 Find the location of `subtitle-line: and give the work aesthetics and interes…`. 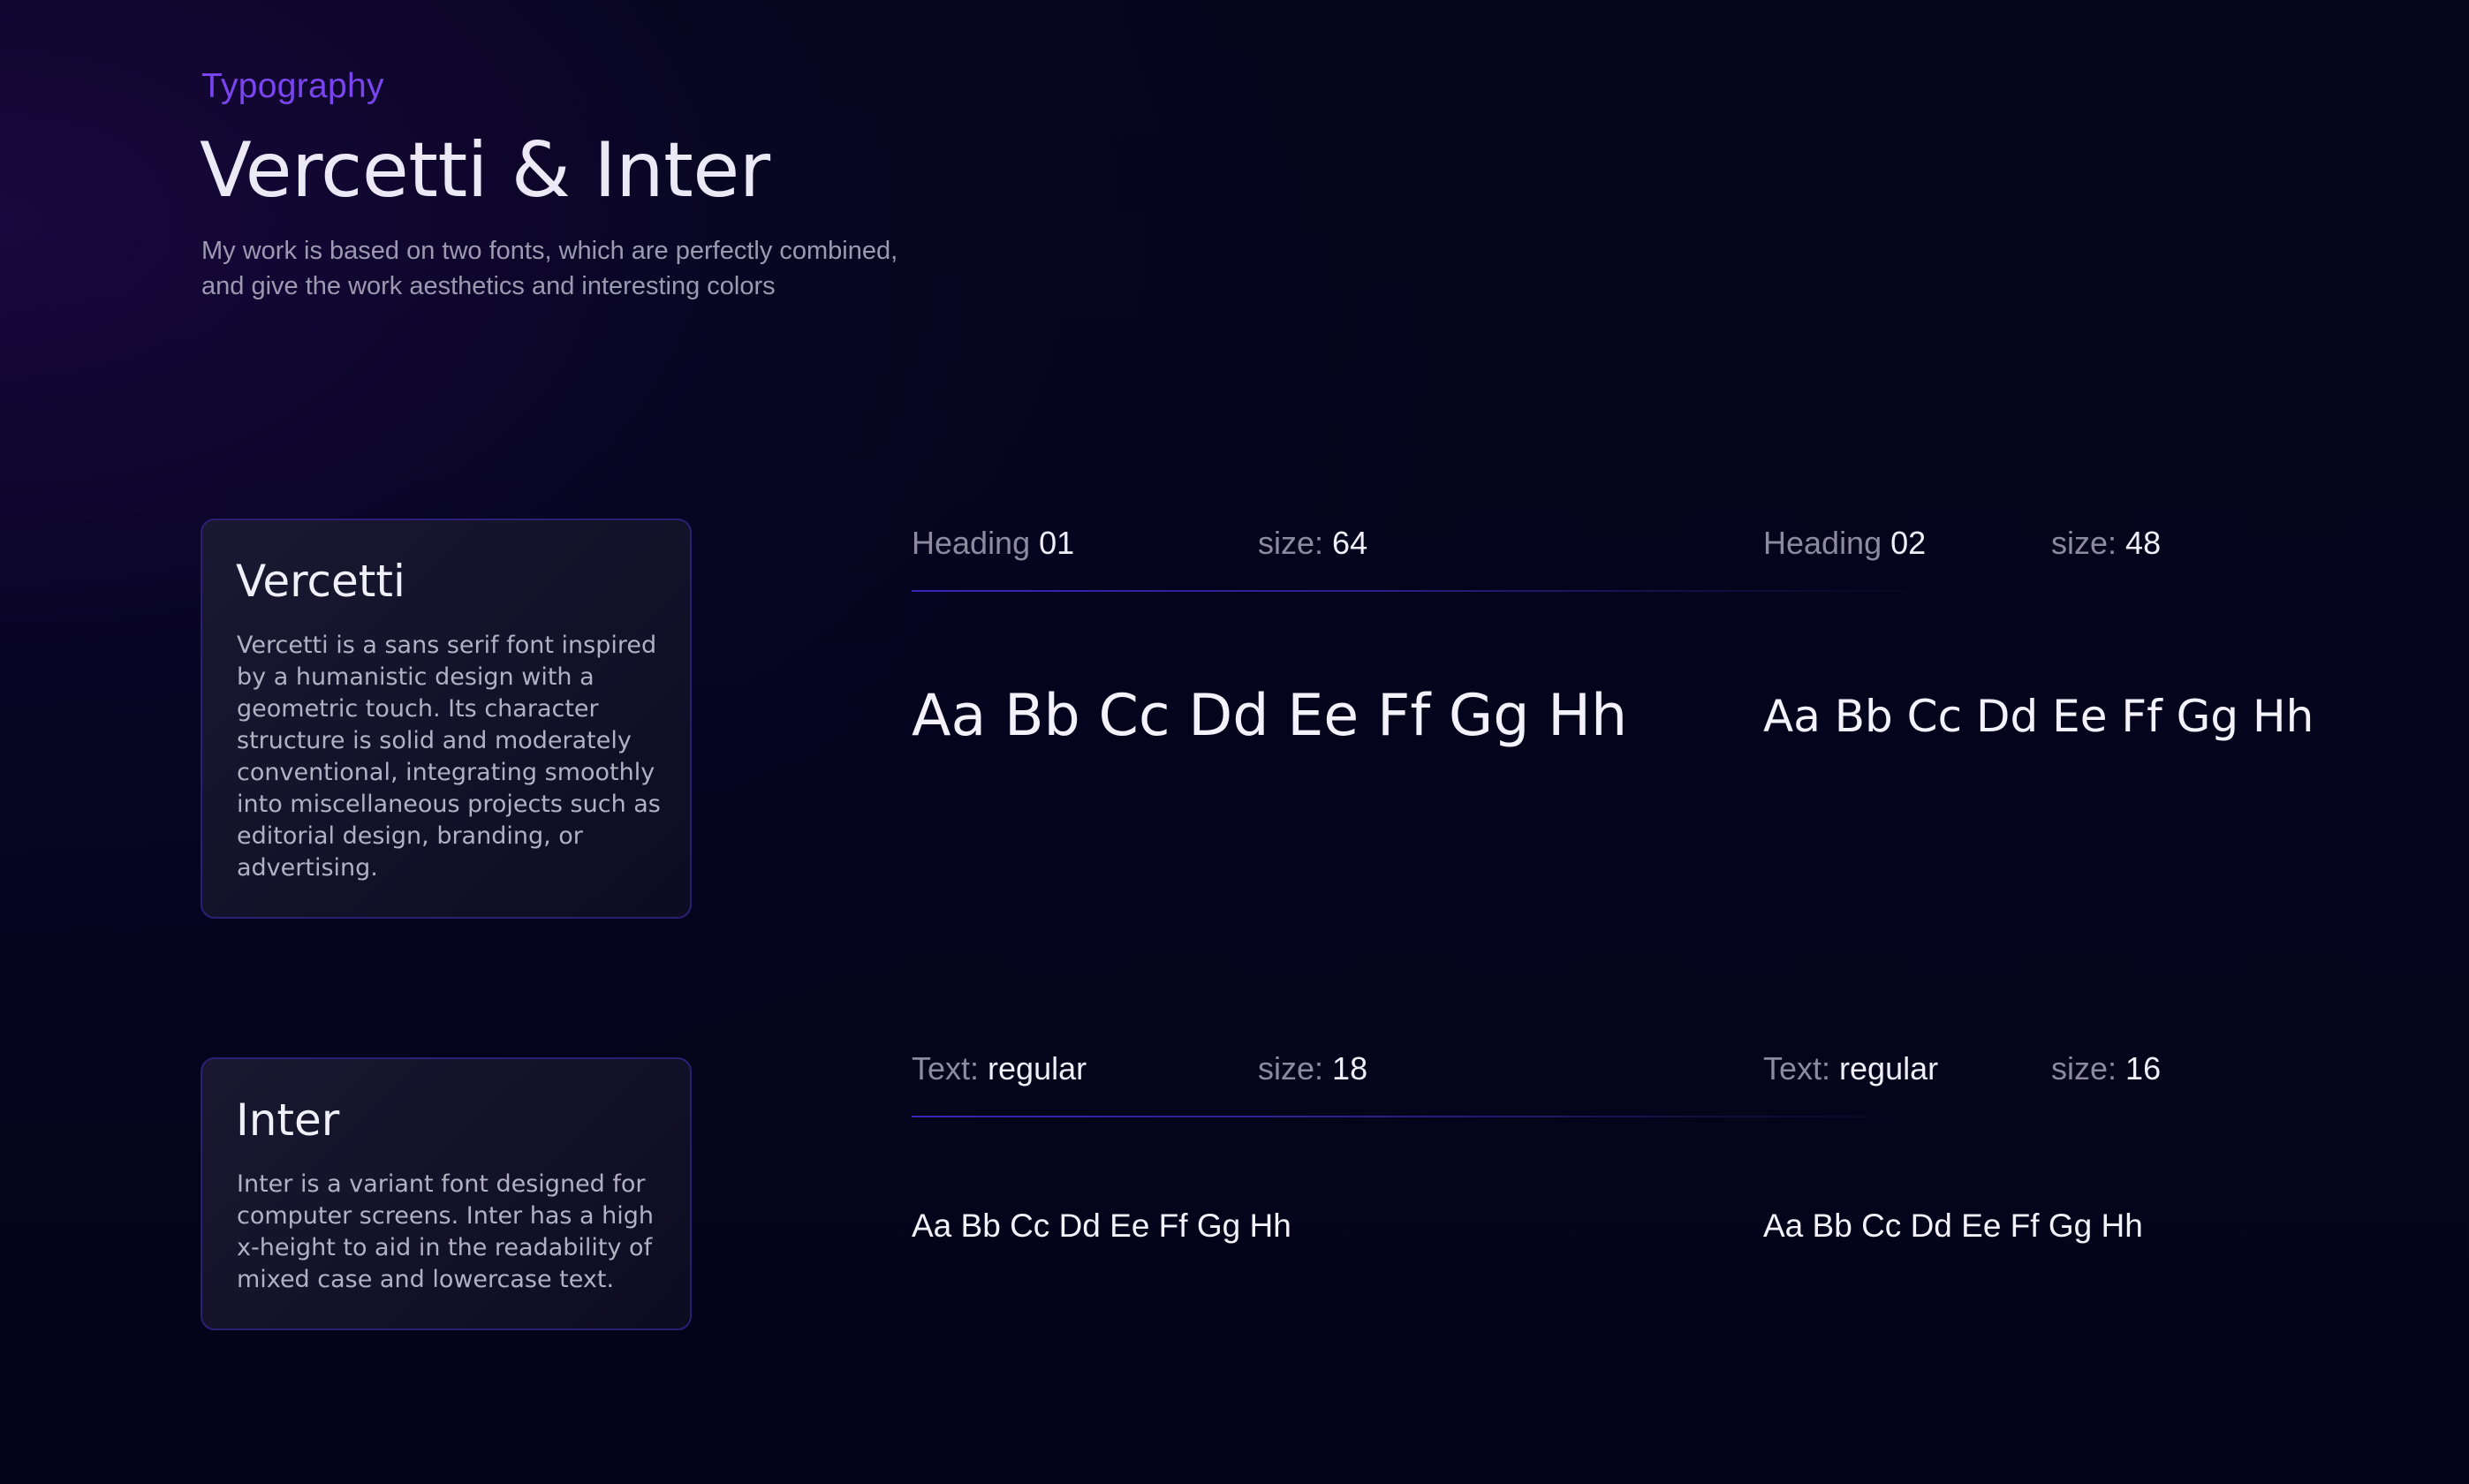

subtitle-line: and give the work aesthetics and interes… is located at coordinates (488, 286).